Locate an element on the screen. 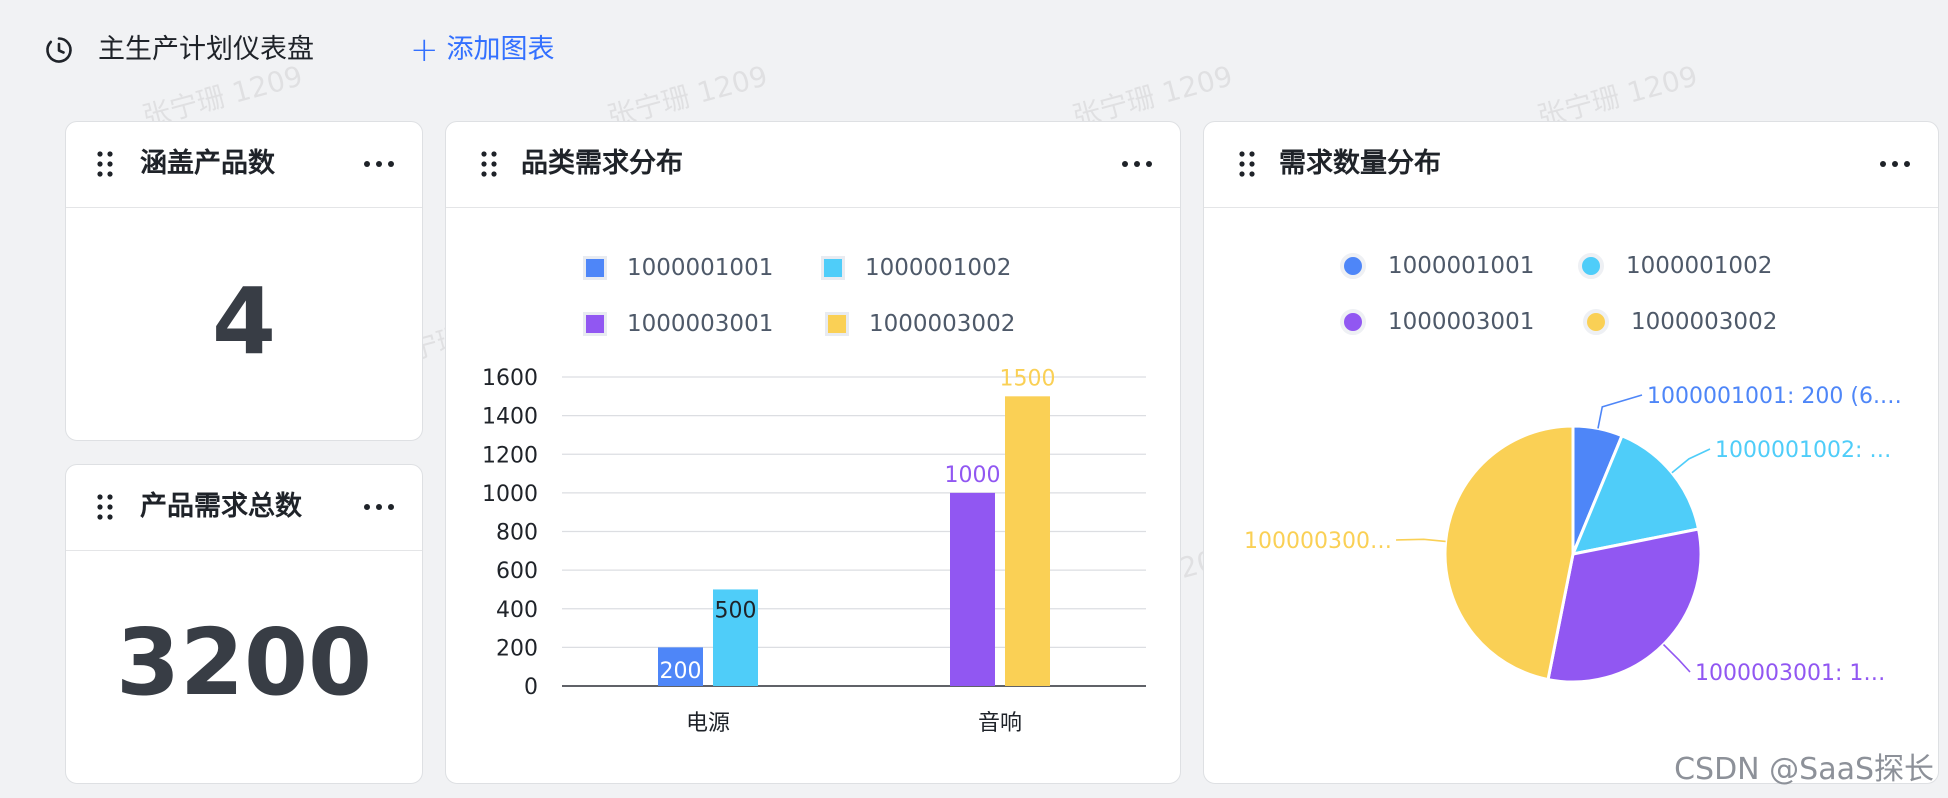 The image size is (1948, 798). y-tick-label: 0 is located at coordinates (531, 687).